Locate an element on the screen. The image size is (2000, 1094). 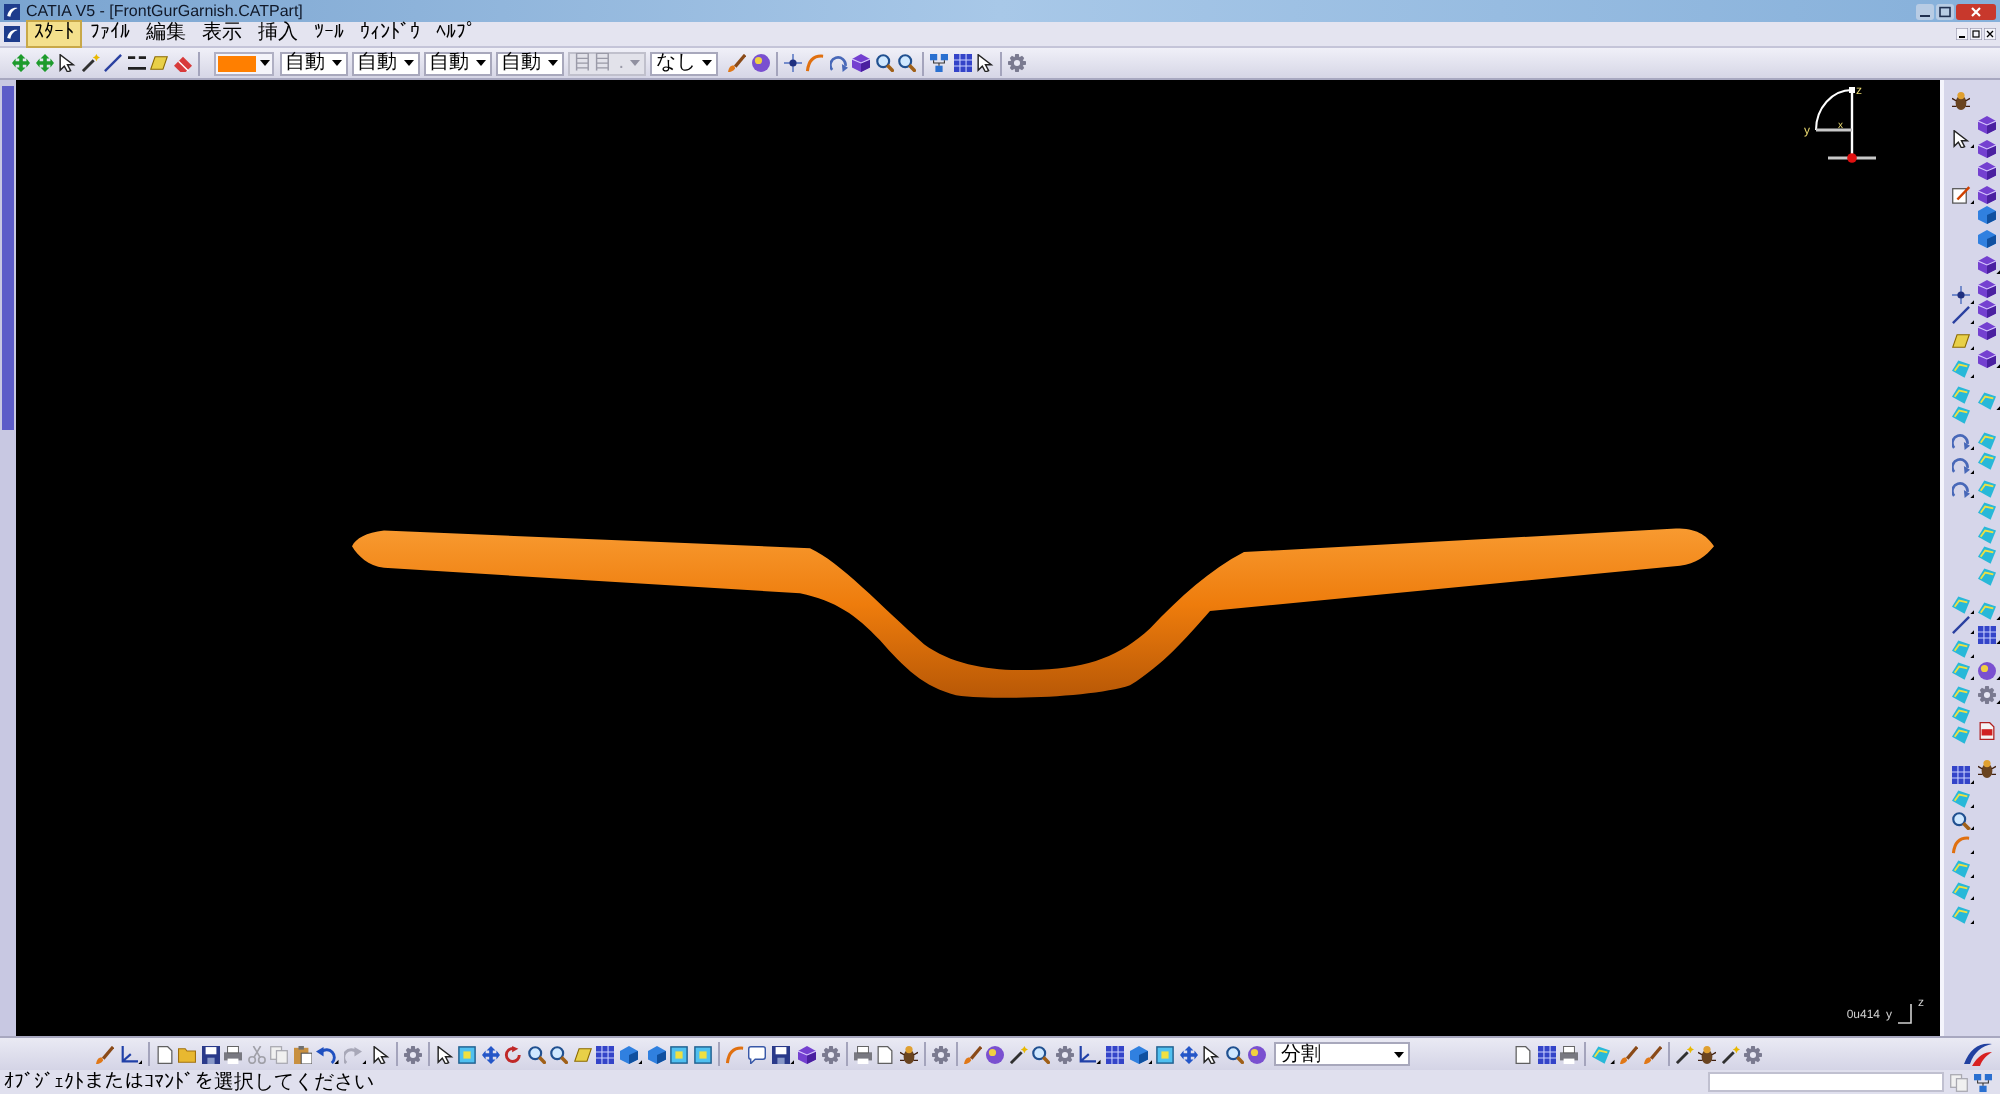
undo-icon is located at coordinates (327, 1054).